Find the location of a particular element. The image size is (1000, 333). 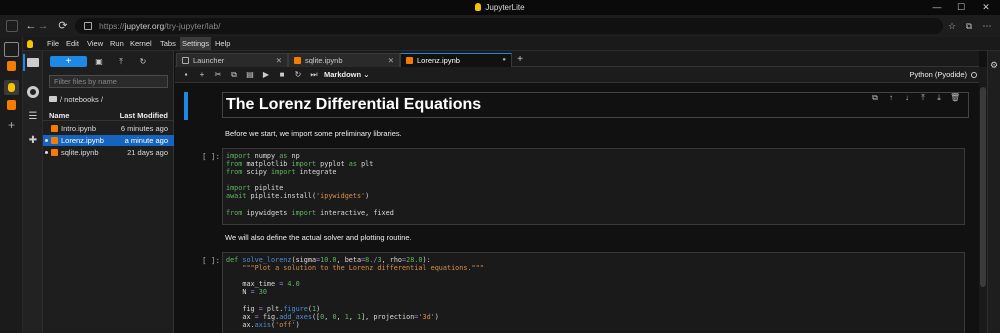

window-title-text: JupyterLite is located at coordinates (505, 7).